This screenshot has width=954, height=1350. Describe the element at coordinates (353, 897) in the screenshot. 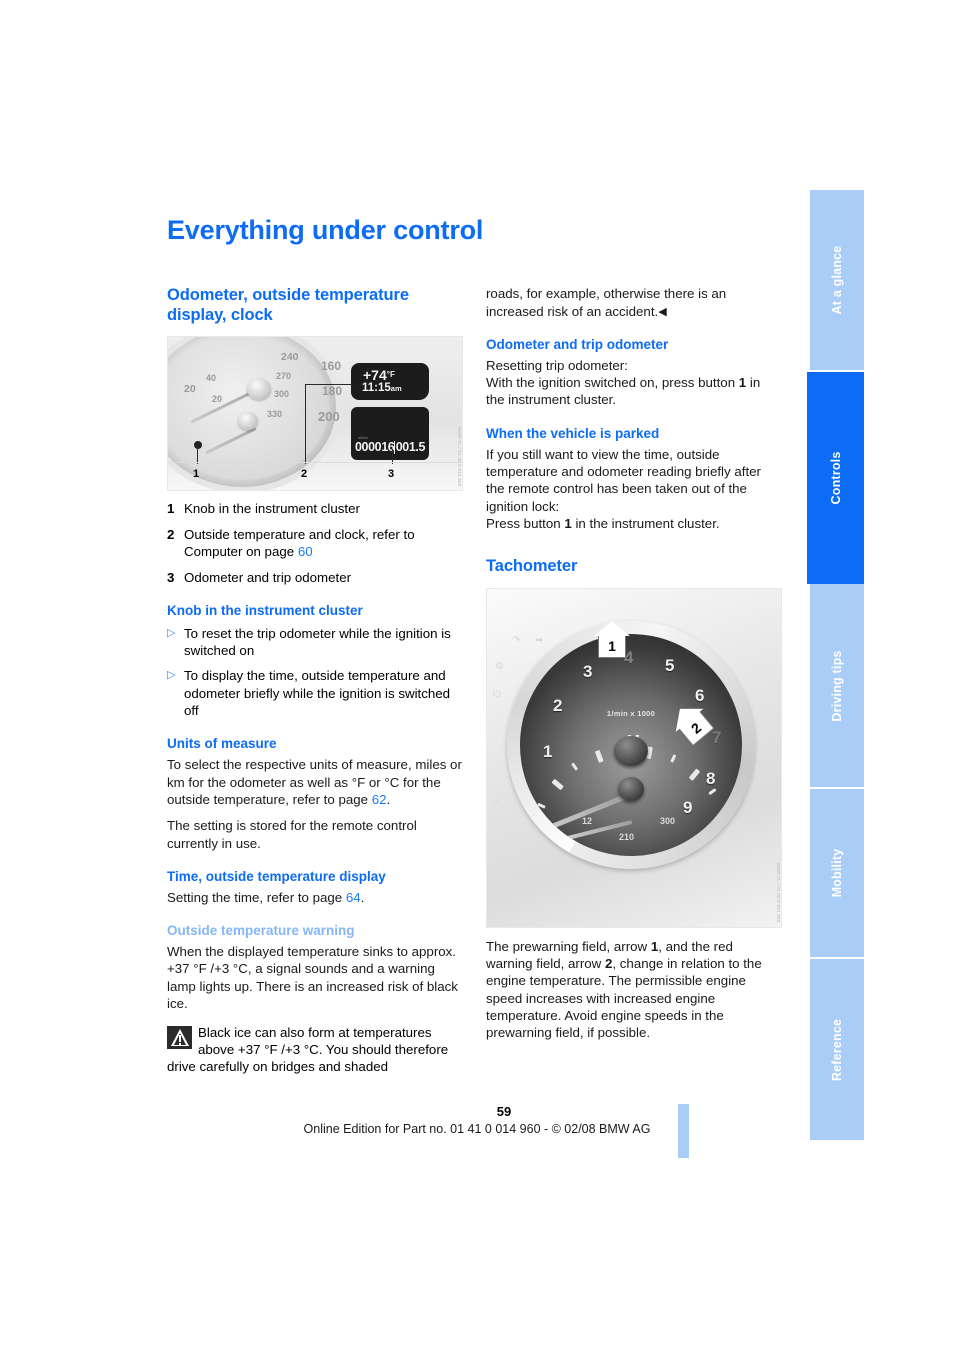

I see `page-reference-link: 64` at that location.